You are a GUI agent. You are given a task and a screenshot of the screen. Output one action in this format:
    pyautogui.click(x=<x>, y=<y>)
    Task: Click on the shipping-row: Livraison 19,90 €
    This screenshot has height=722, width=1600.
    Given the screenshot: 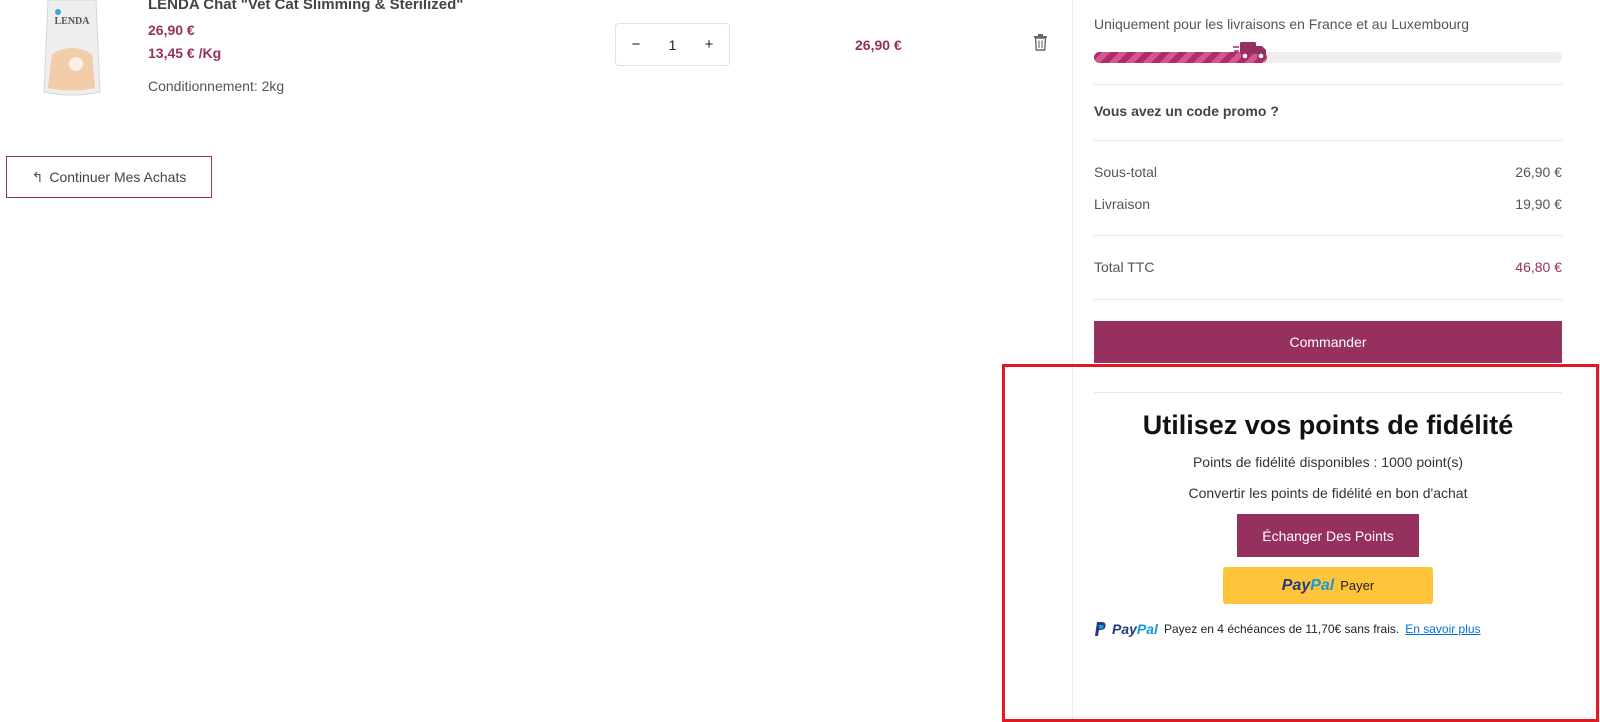 What is the action you would take?
    pyautogui.click(x=1328, y=204)
    